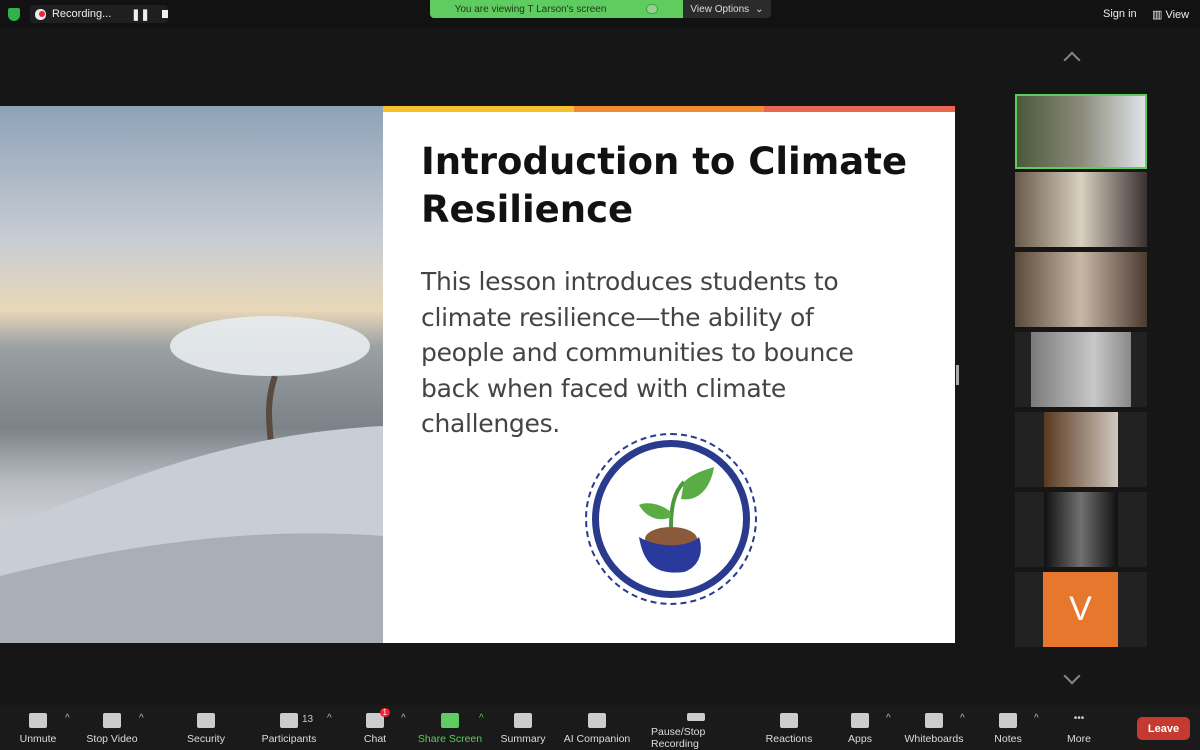  I want to click on toolbar-participants-button: 13 Participants, so click(289, 727).